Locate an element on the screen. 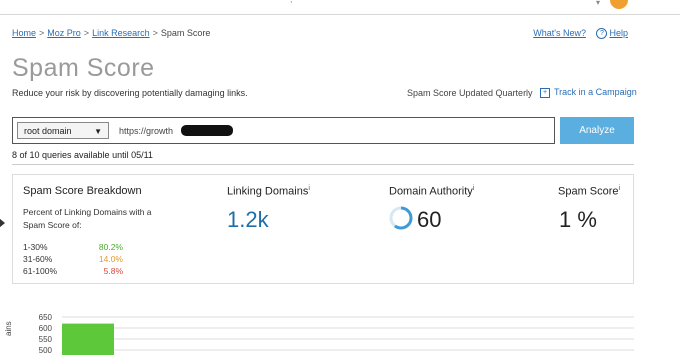  spam-score-value: 1 % is located at coordinates (578, 219).